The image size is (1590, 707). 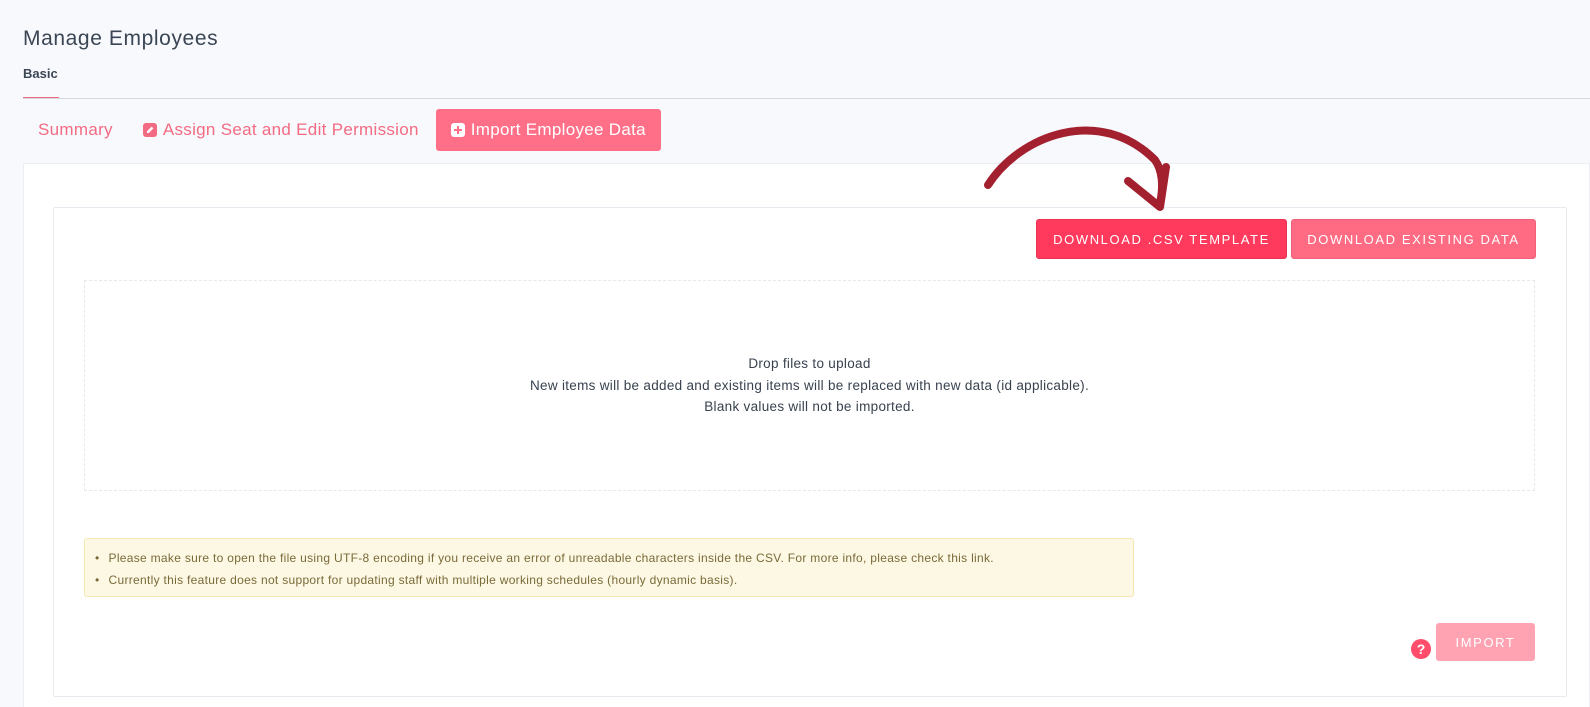 What do you see at coordinates (1161, 239) in the screenshot?
I see `download-csv-template-button: DOWNLOAD .CSV TEMPLATE` at bounding box center [1161, 239].